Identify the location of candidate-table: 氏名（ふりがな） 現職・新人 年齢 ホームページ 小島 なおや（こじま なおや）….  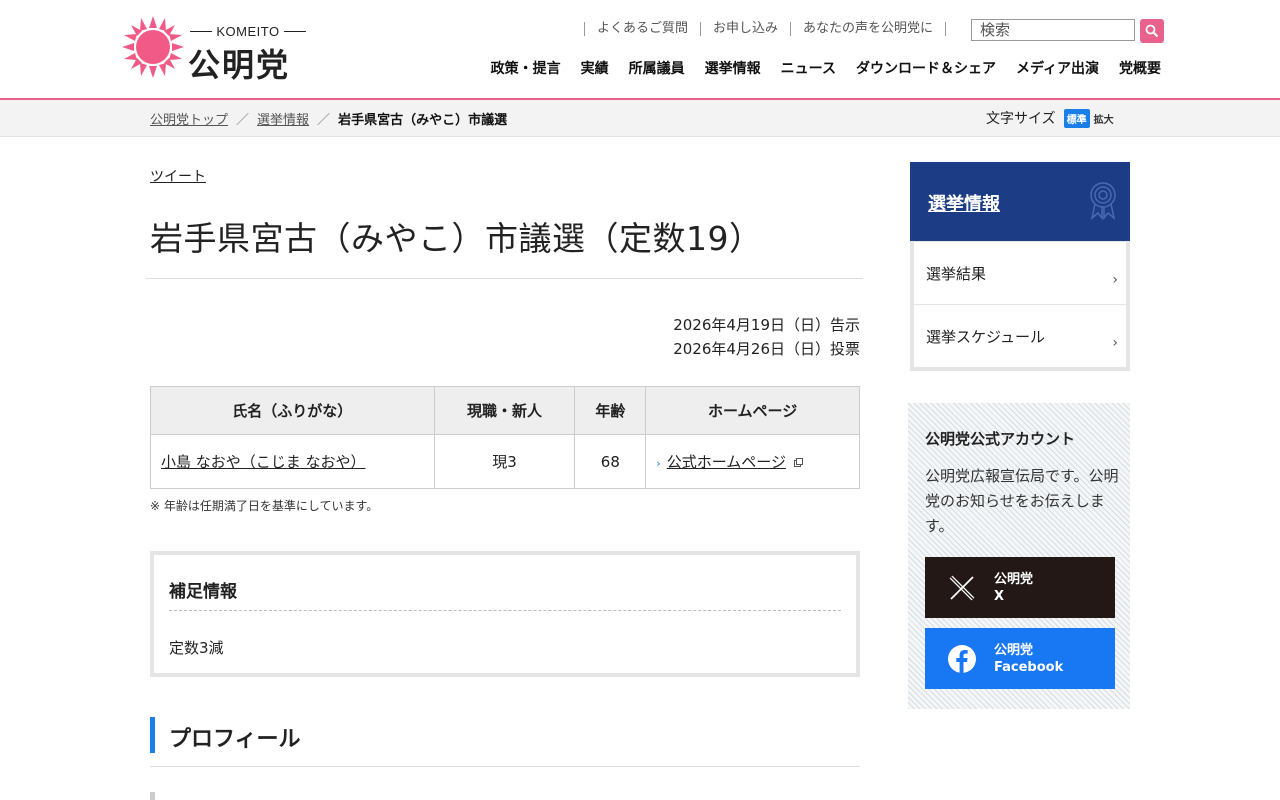
(505, 437).